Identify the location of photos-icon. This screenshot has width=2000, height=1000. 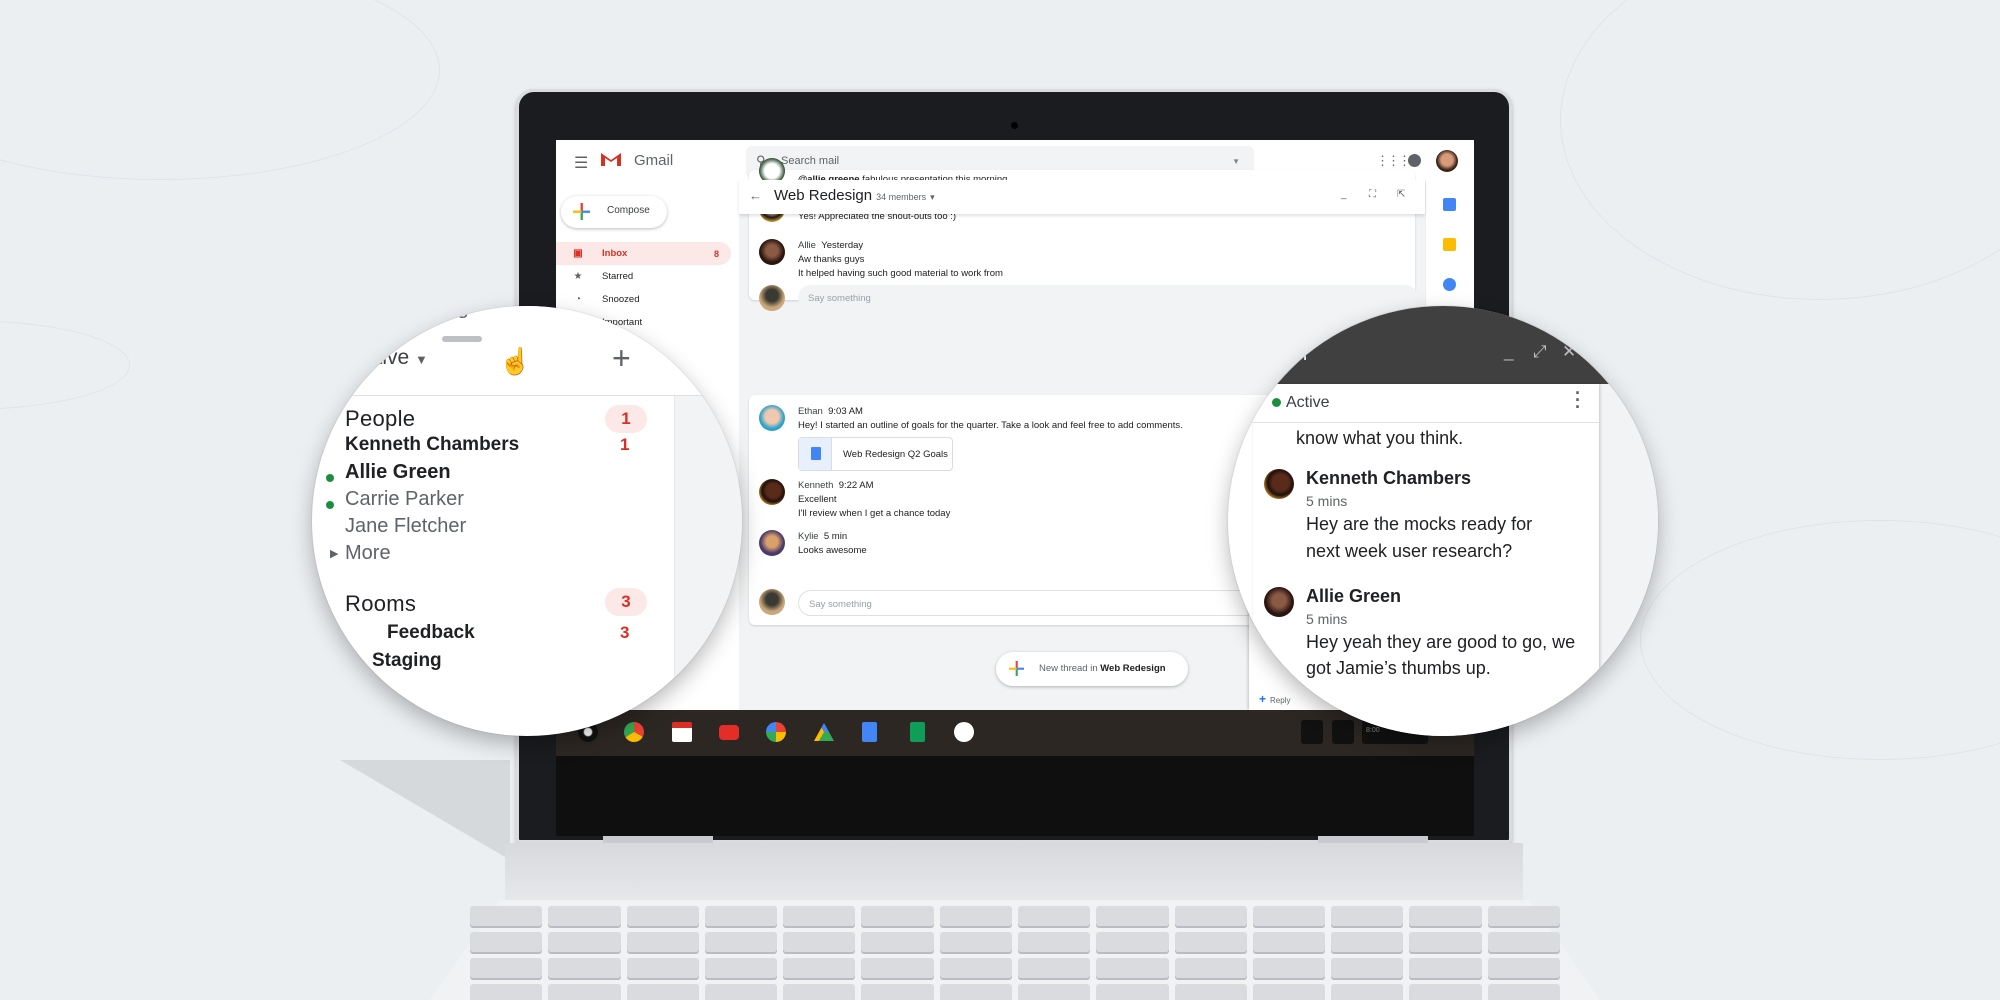
(776, 732).